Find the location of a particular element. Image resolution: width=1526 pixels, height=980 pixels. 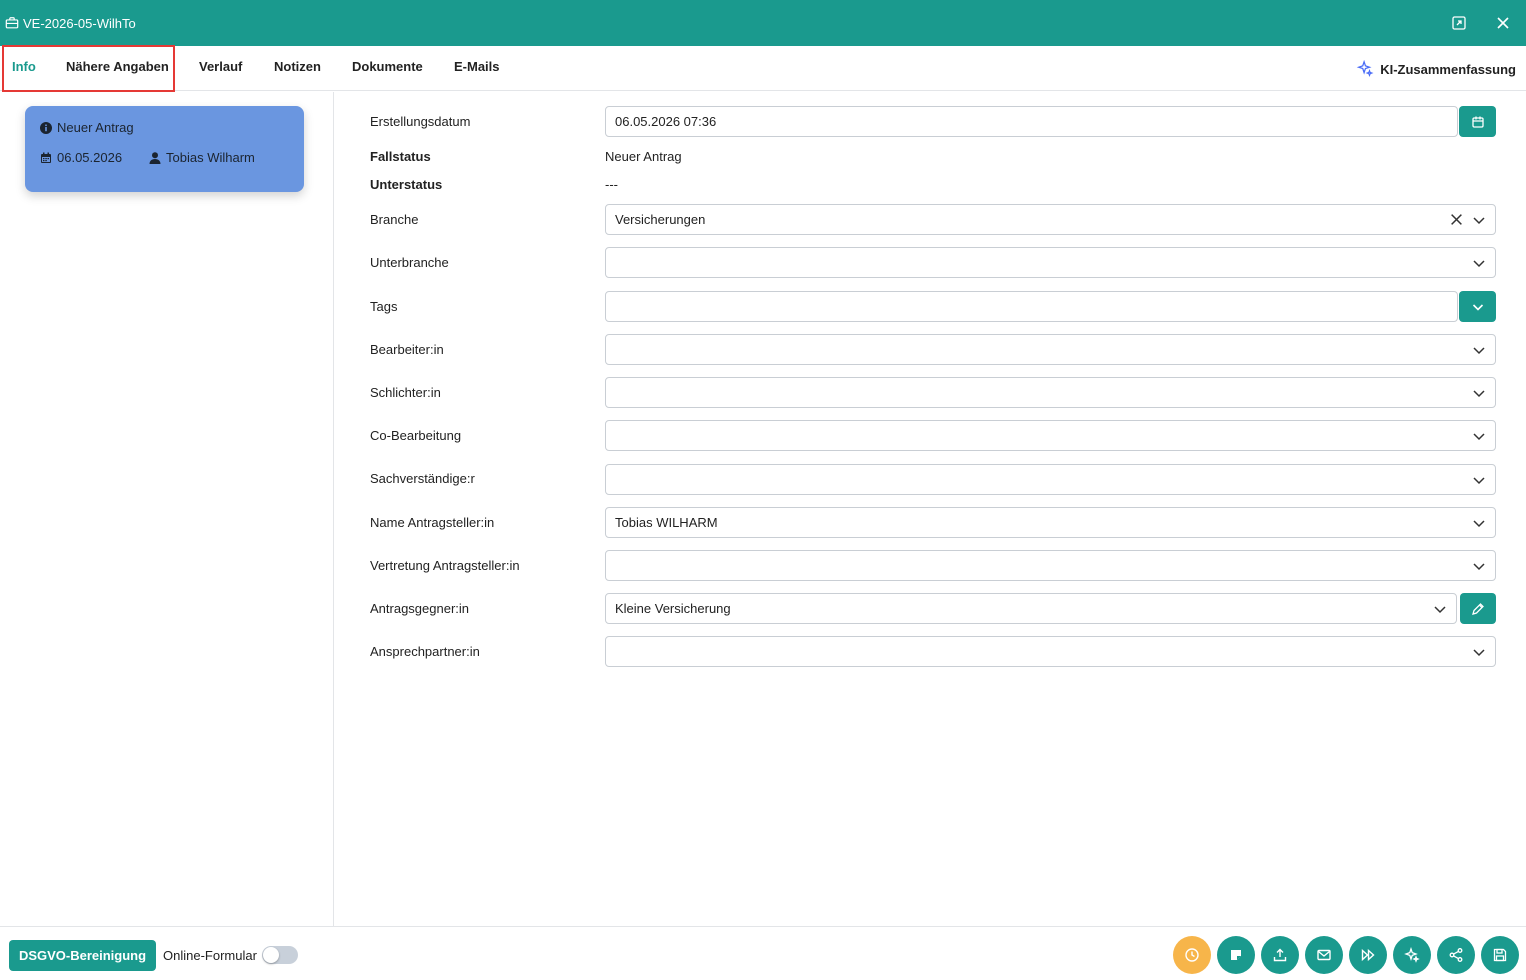

branche-label: Branche is located at coordinates (394, 219).